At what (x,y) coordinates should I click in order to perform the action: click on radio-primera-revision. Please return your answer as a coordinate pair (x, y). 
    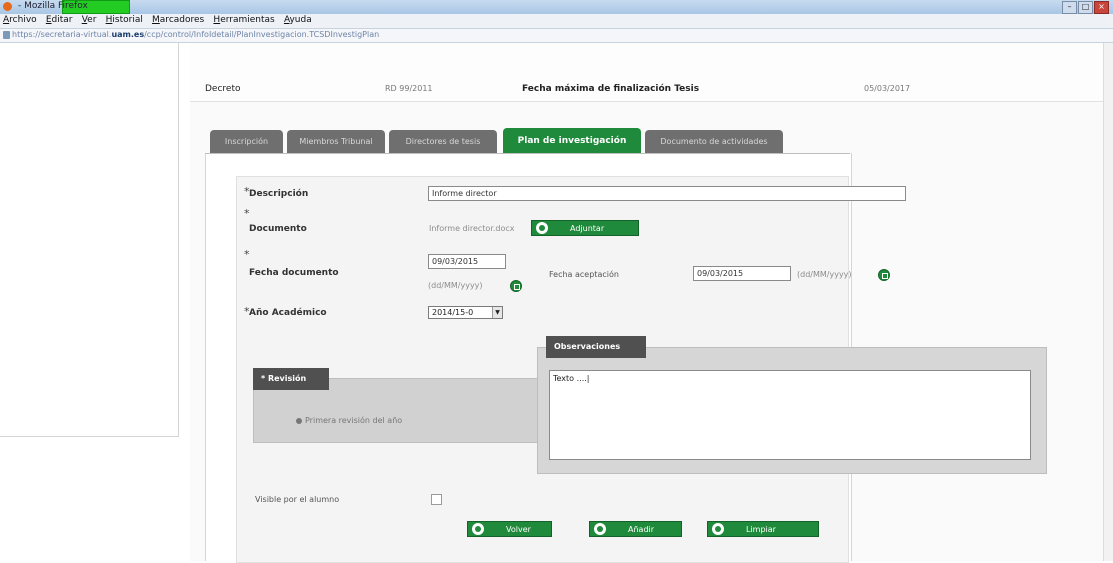
    Looking at the image, I should click on (299, 421).